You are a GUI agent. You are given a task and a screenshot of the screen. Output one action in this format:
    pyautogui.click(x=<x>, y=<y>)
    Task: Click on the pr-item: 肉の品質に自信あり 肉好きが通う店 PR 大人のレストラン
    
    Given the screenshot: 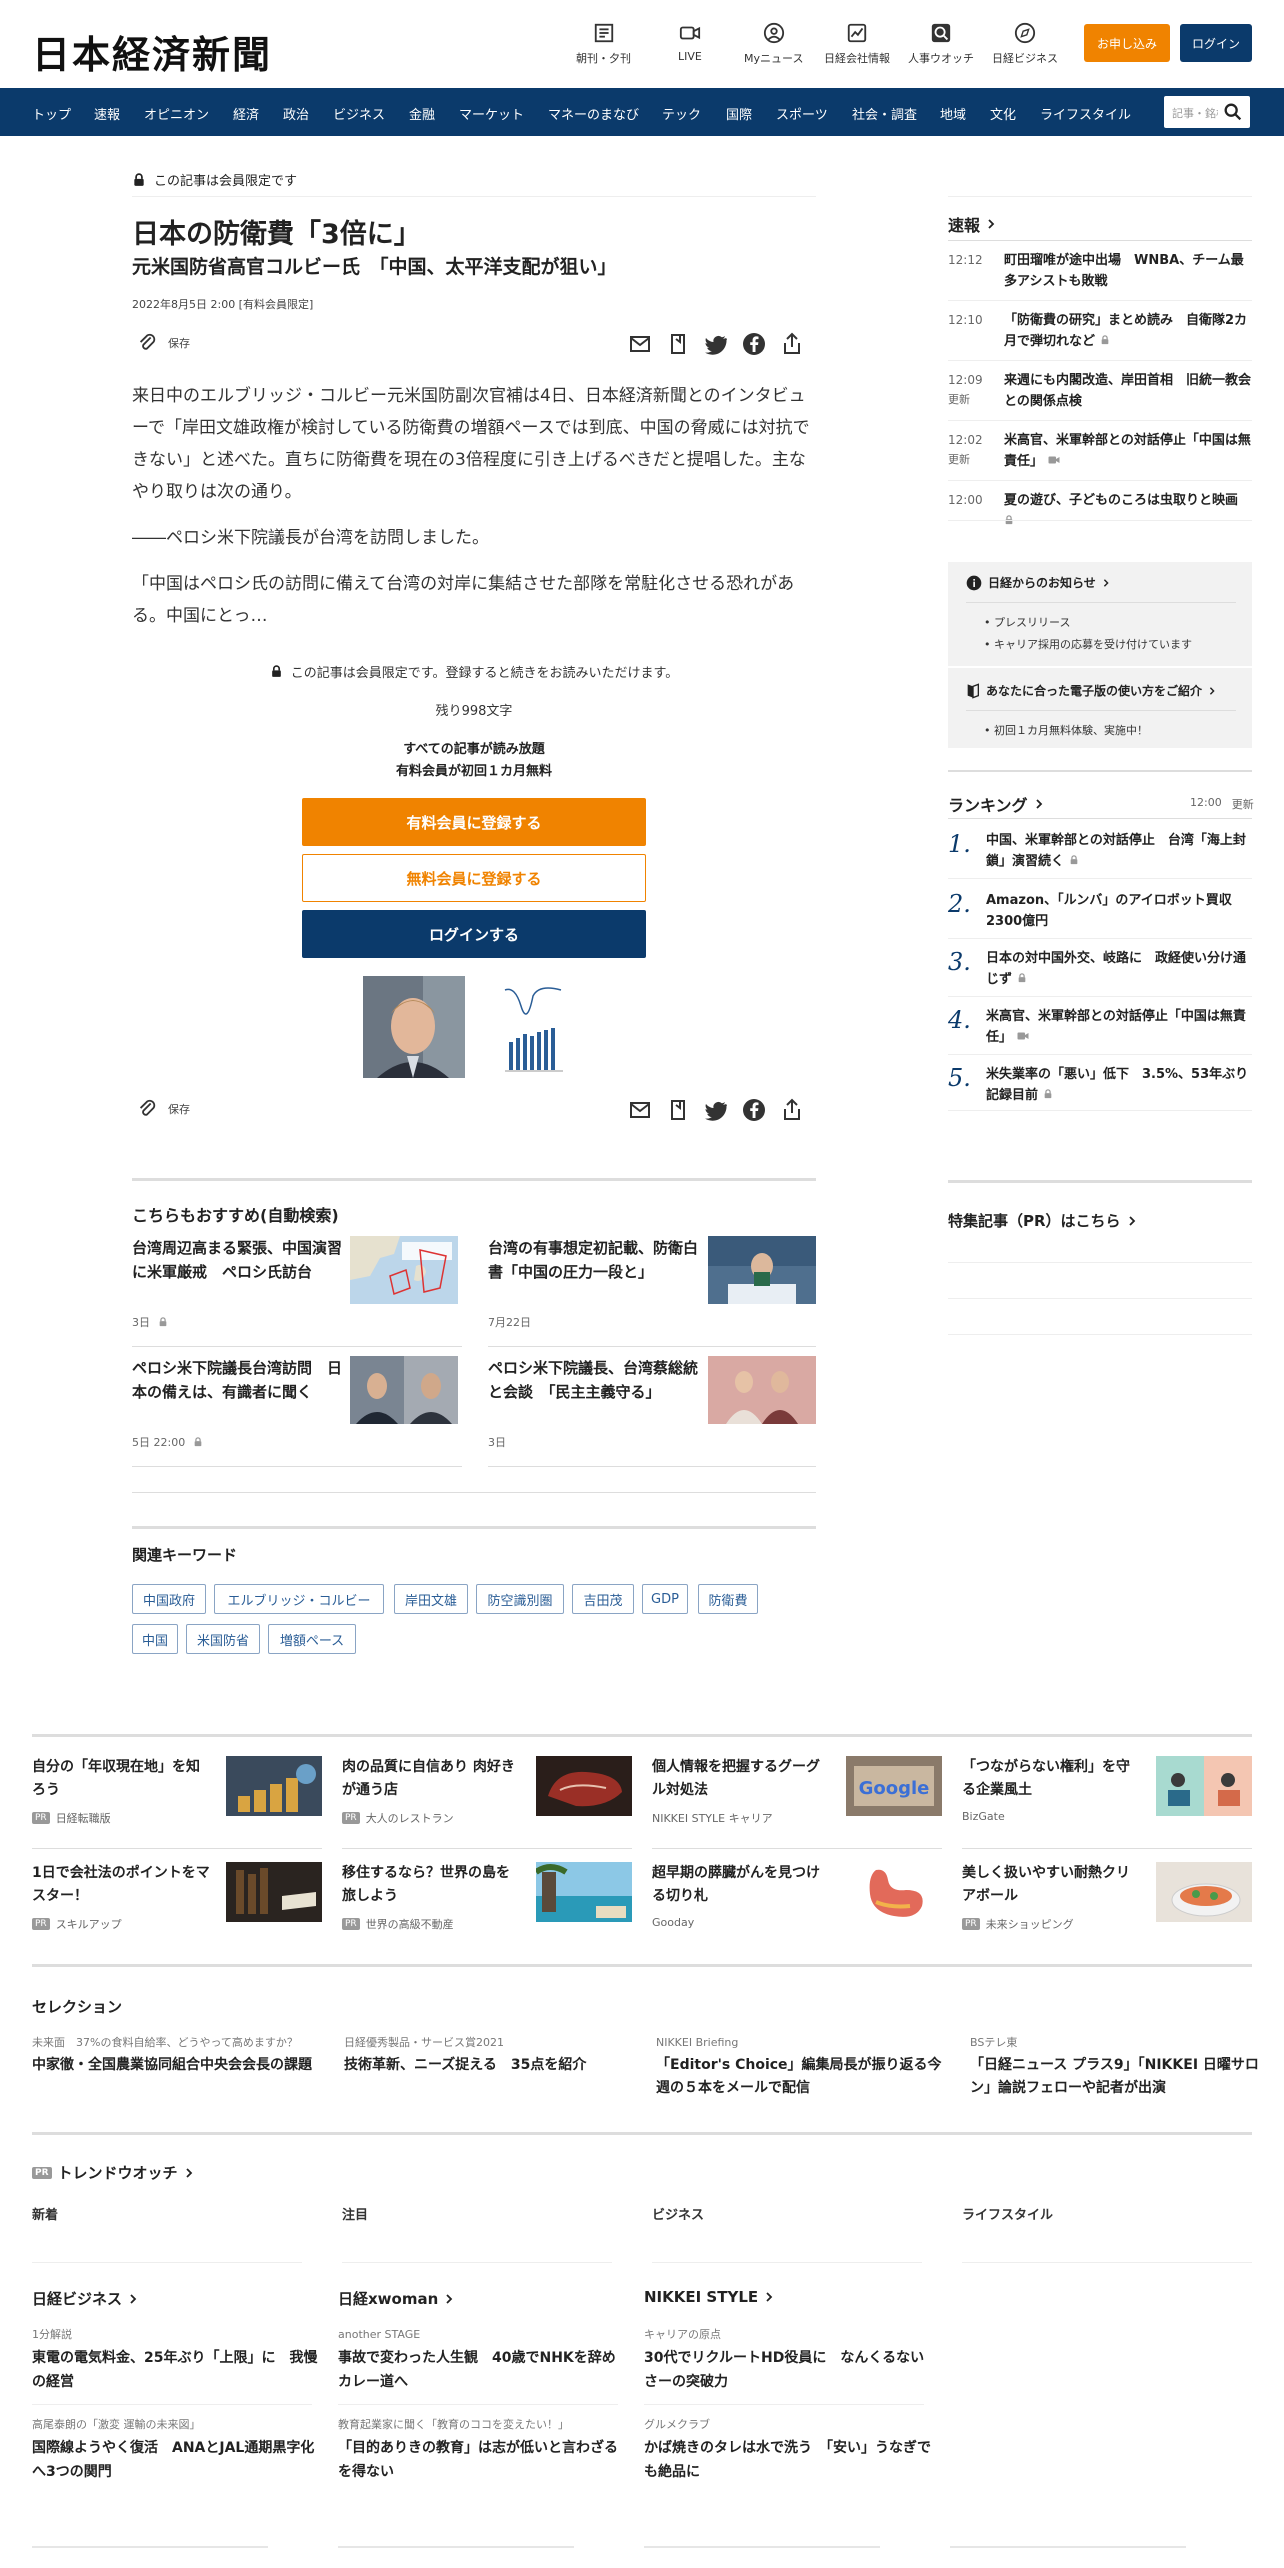 What is the action you would take?
    pyautogui.click(x=487, y=1806)
    